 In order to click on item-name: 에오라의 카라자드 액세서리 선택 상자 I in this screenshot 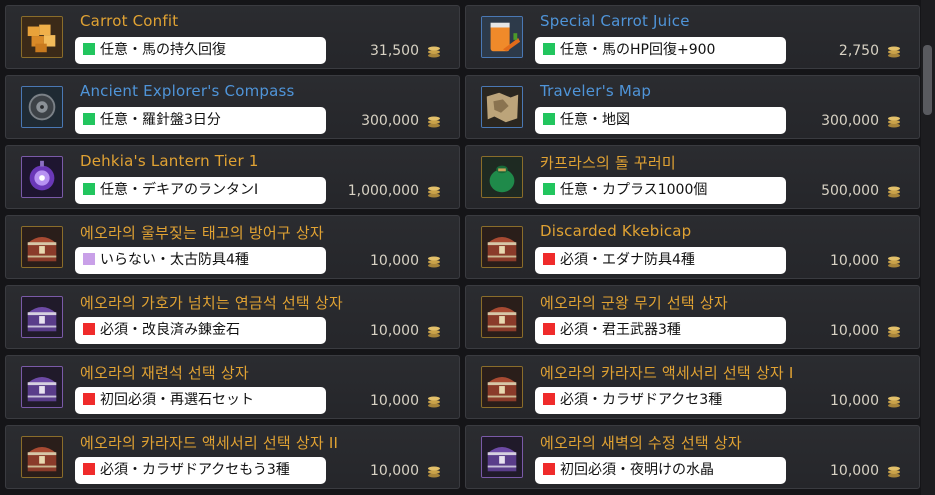, I will do `click(667, 373)`.